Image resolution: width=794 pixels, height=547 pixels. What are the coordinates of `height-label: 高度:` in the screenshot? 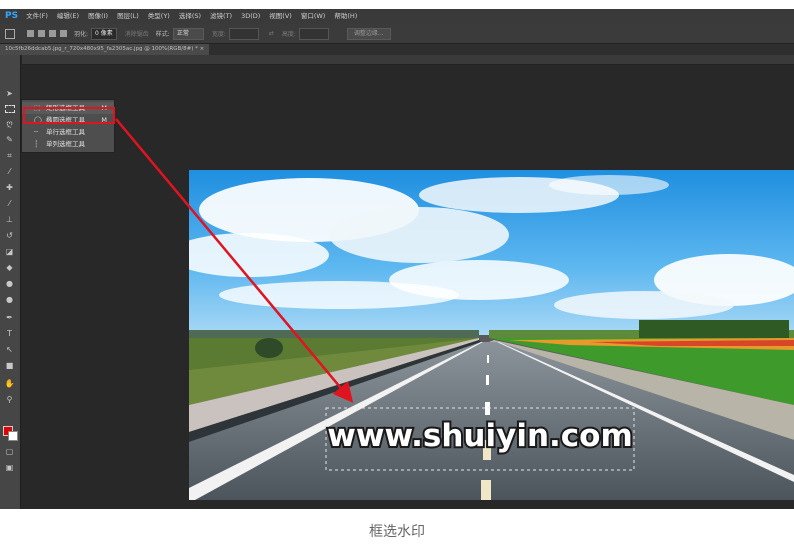 It's located at (288, 34).